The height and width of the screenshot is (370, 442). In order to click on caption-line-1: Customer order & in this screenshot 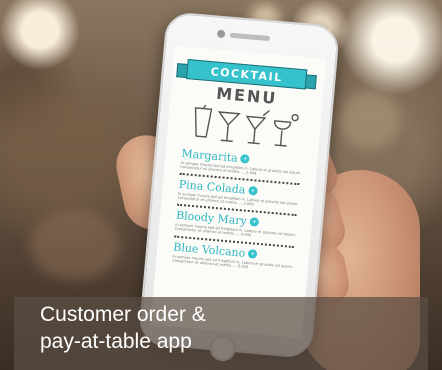, I will do `click(123, 314)`.